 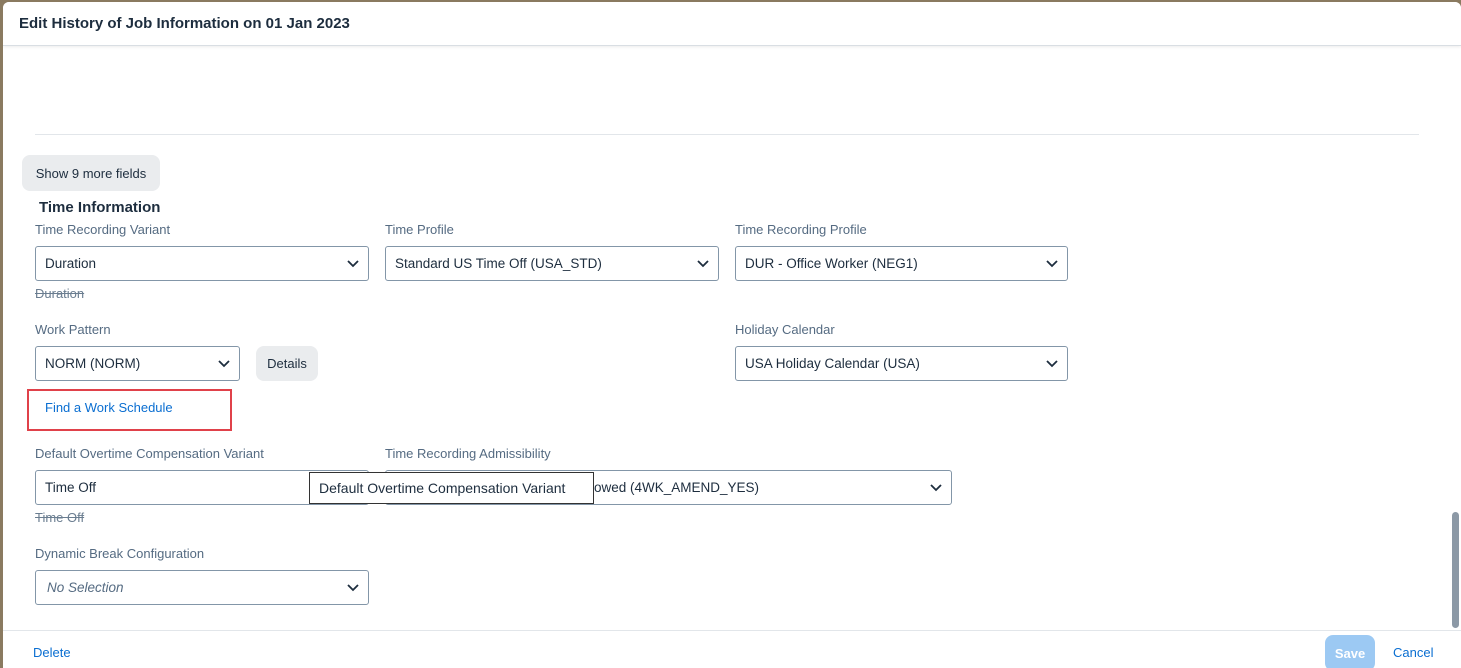 What do you see at coordinates (451, 488) in the screenshot?
I see `tooltip: Default Overtime Compensation Variant` at bounding box center [451, 488].